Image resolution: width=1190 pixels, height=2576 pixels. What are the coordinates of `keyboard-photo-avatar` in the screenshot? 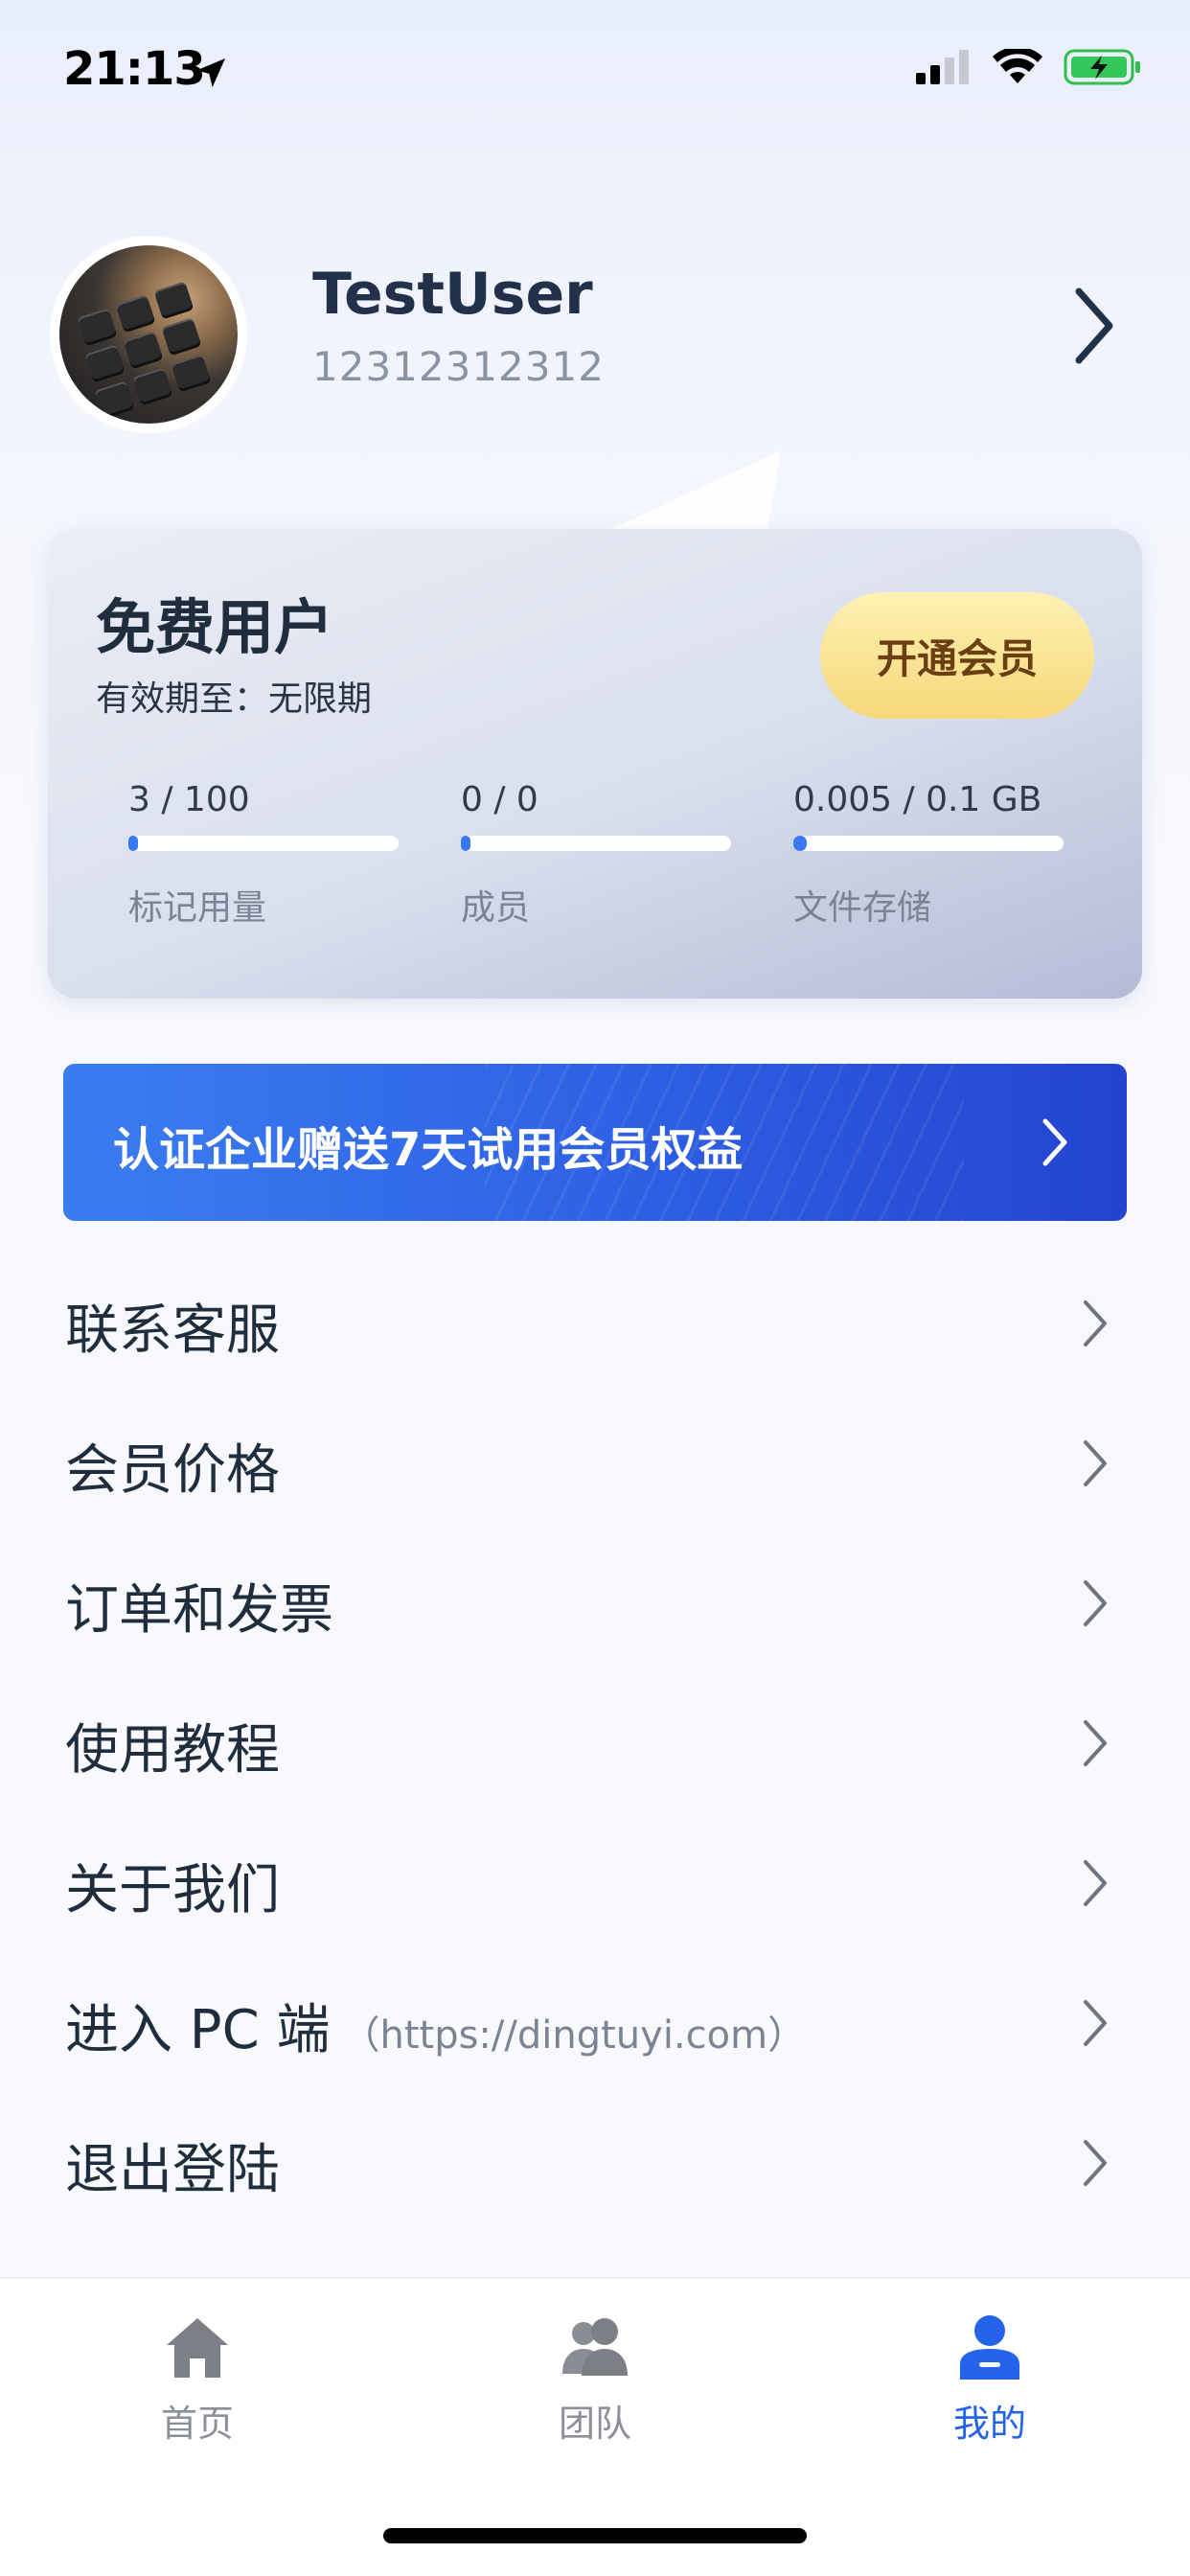 It's located at (148, 334).